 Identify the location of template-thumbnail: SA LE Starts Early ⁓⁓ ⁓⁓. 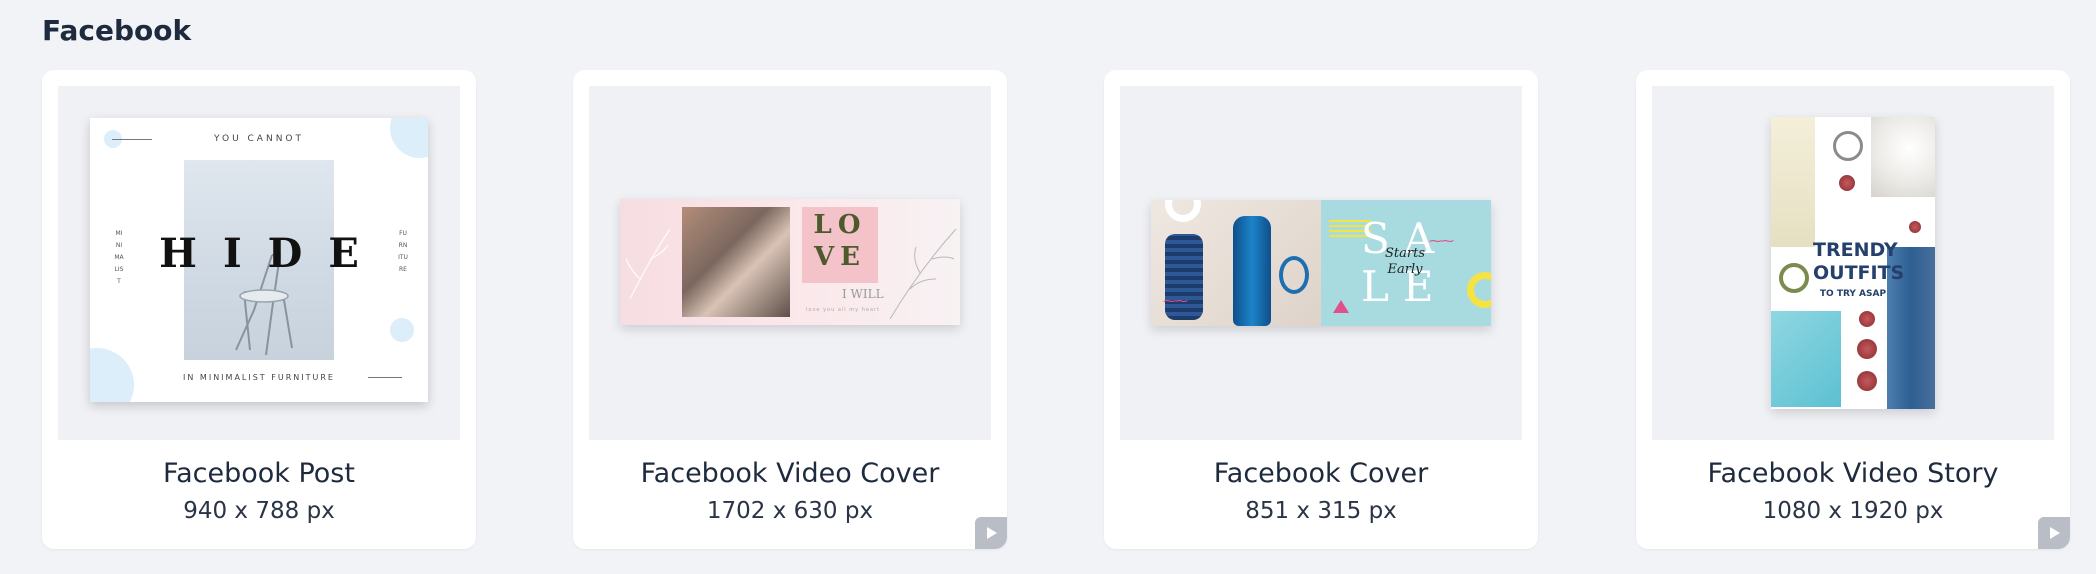
(1321, 263).